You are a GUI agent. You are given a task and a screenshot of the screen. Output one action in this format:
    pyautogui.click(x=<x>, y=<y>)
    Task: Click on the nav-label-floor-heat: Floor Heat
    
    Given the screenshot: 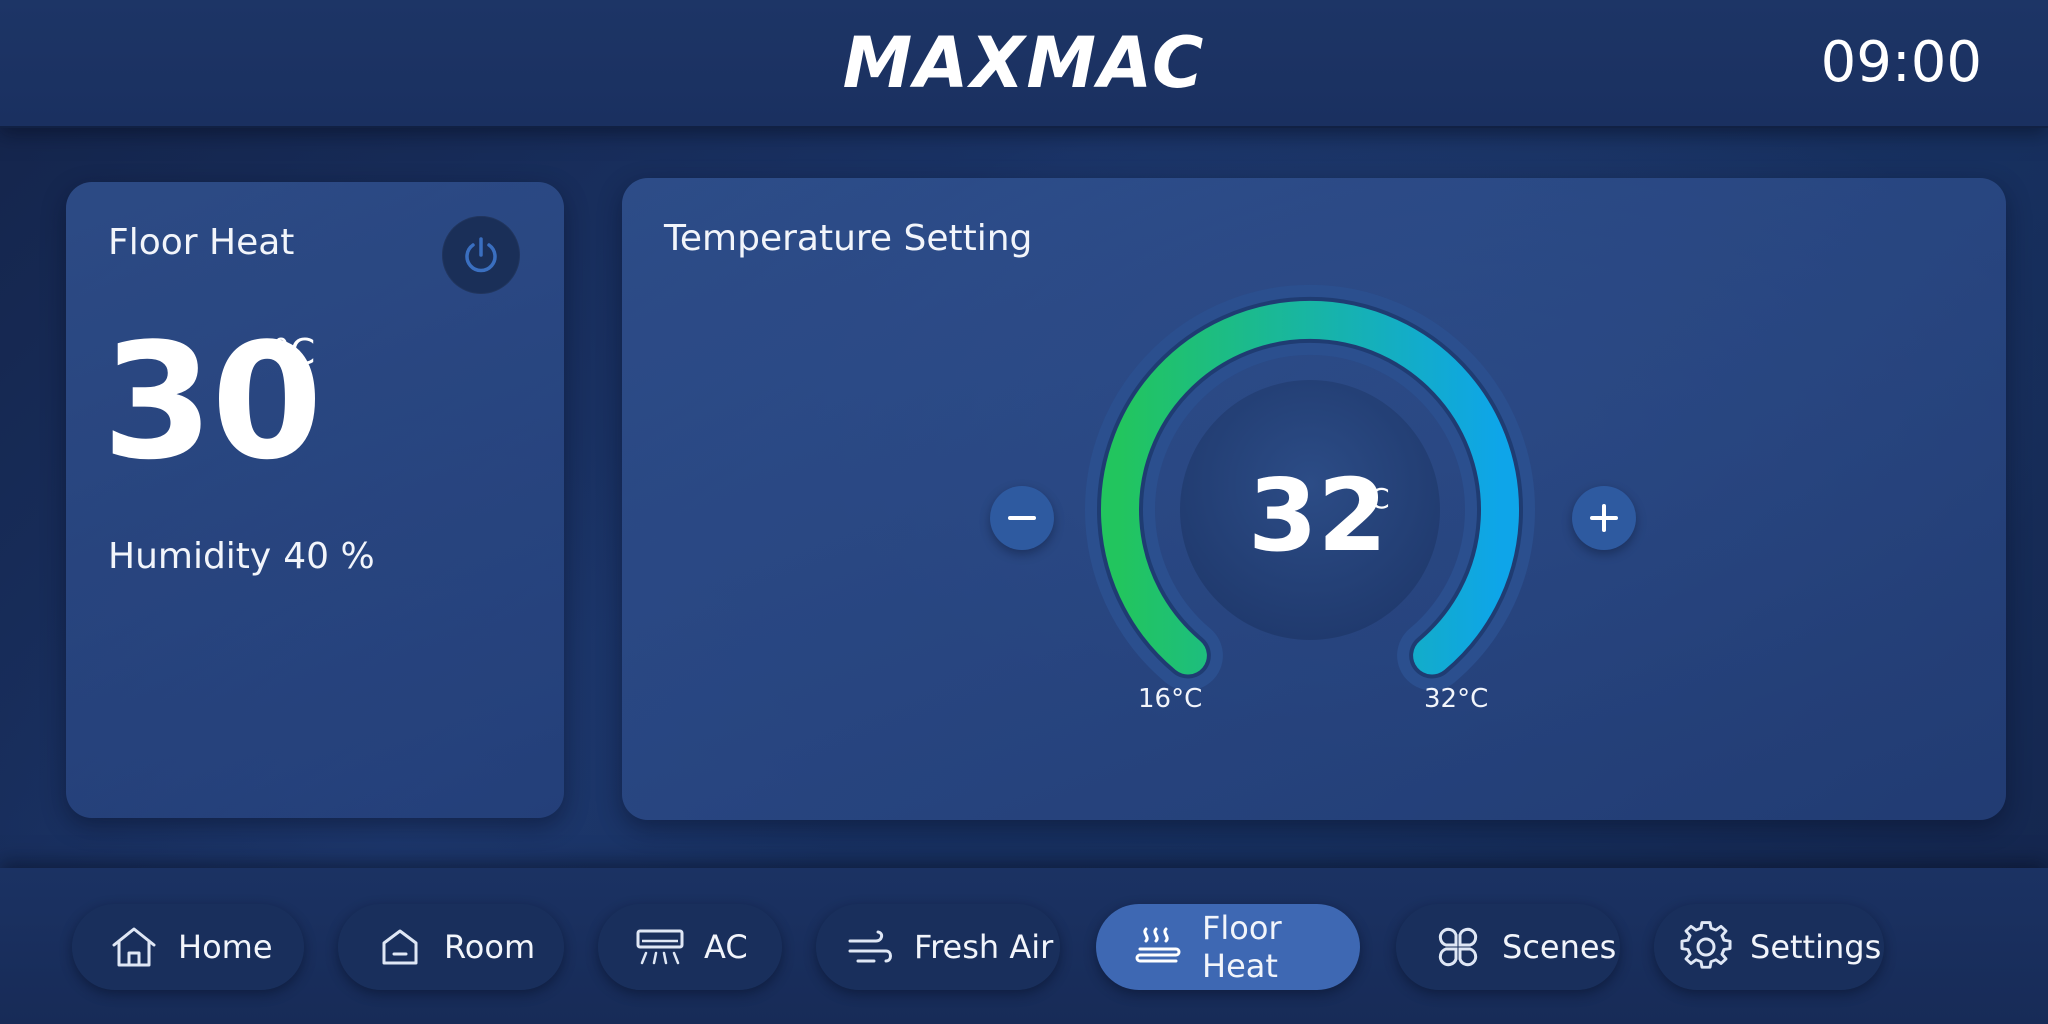 What is the action you would take?
    pyautogui.click(x=1242, y=947)
    